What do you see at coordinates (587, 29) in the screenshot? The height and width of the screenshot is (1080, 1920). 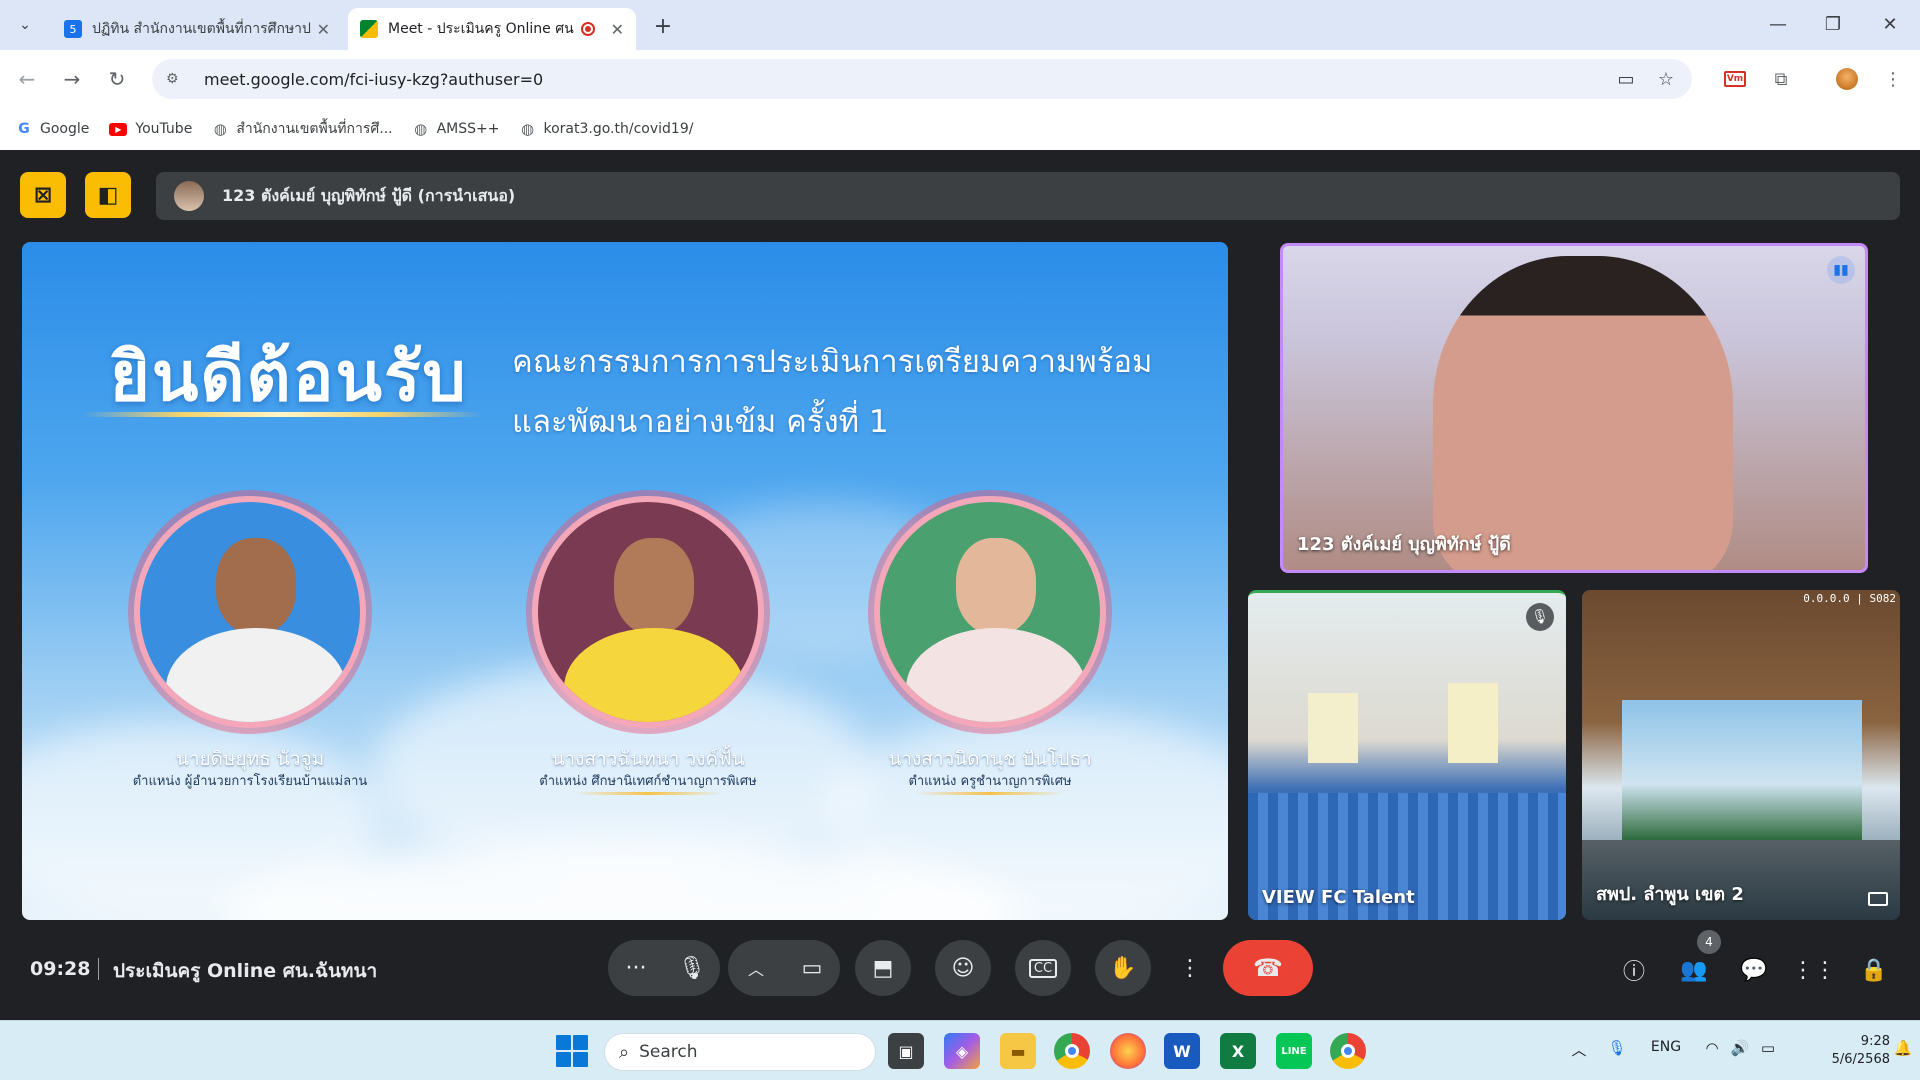 I see `recording-icon` at bounding box center [587, 29].